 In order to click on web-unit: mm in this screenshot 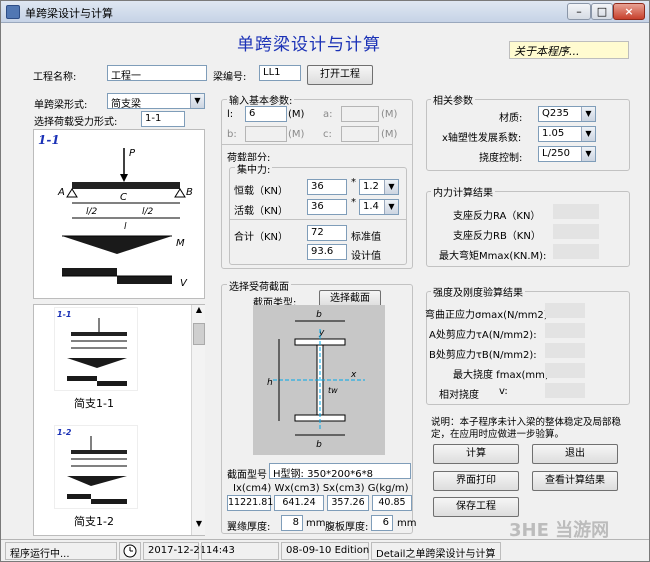, I will do `click(407, 523)`.